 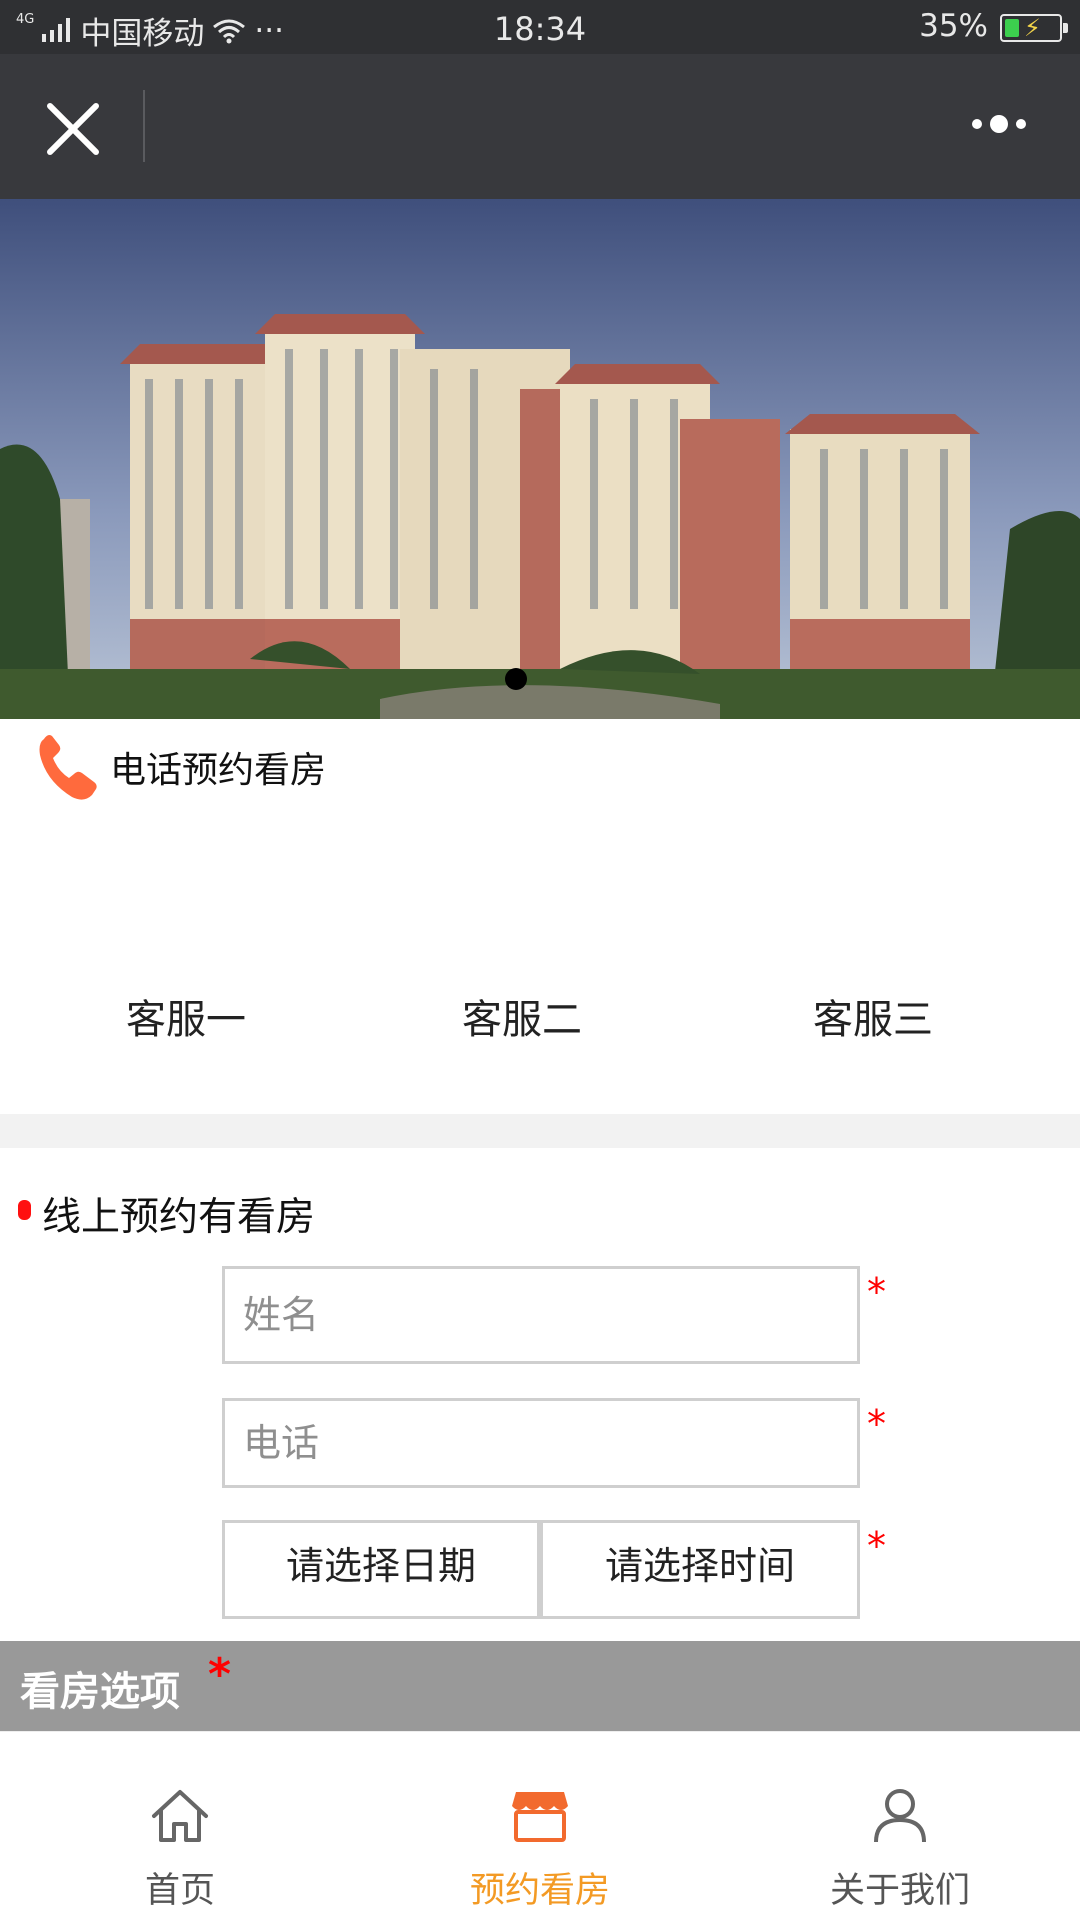 What do you see at coordinates (899, 1891) in the screenshot?
I see `tab-about-label: 关于我们` at bounding box center [899, 1891].